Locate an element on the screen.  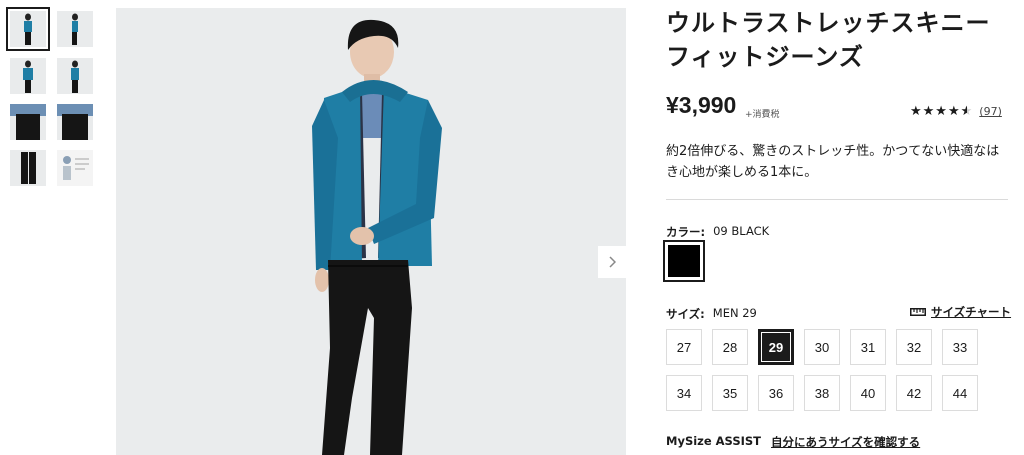
size-option-33: 33 is located at coordinates (960, 347).